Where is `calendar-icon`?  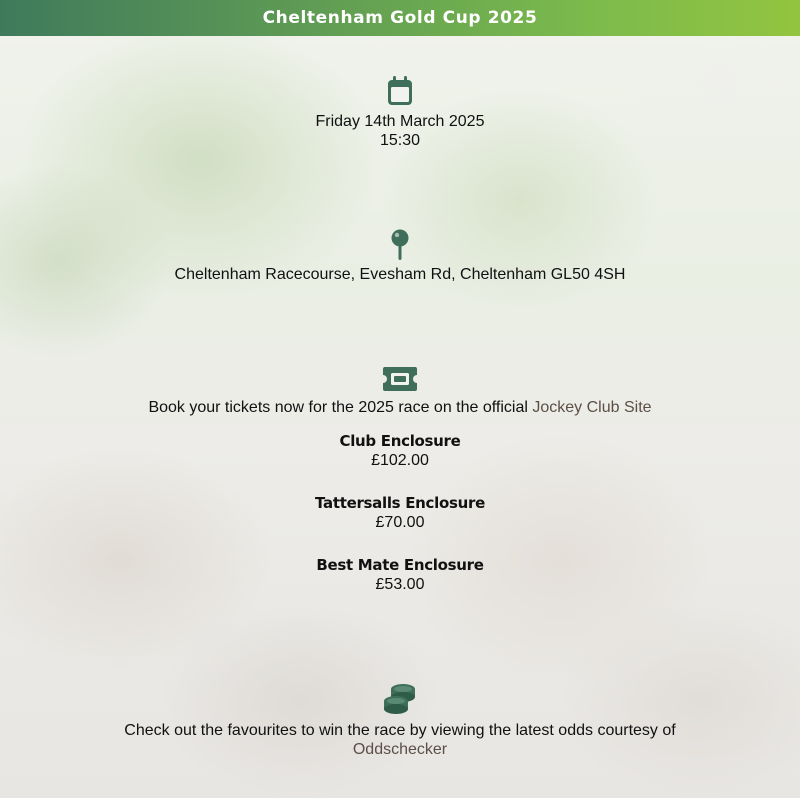
calendar-icon is located at coordinates (400, 90).